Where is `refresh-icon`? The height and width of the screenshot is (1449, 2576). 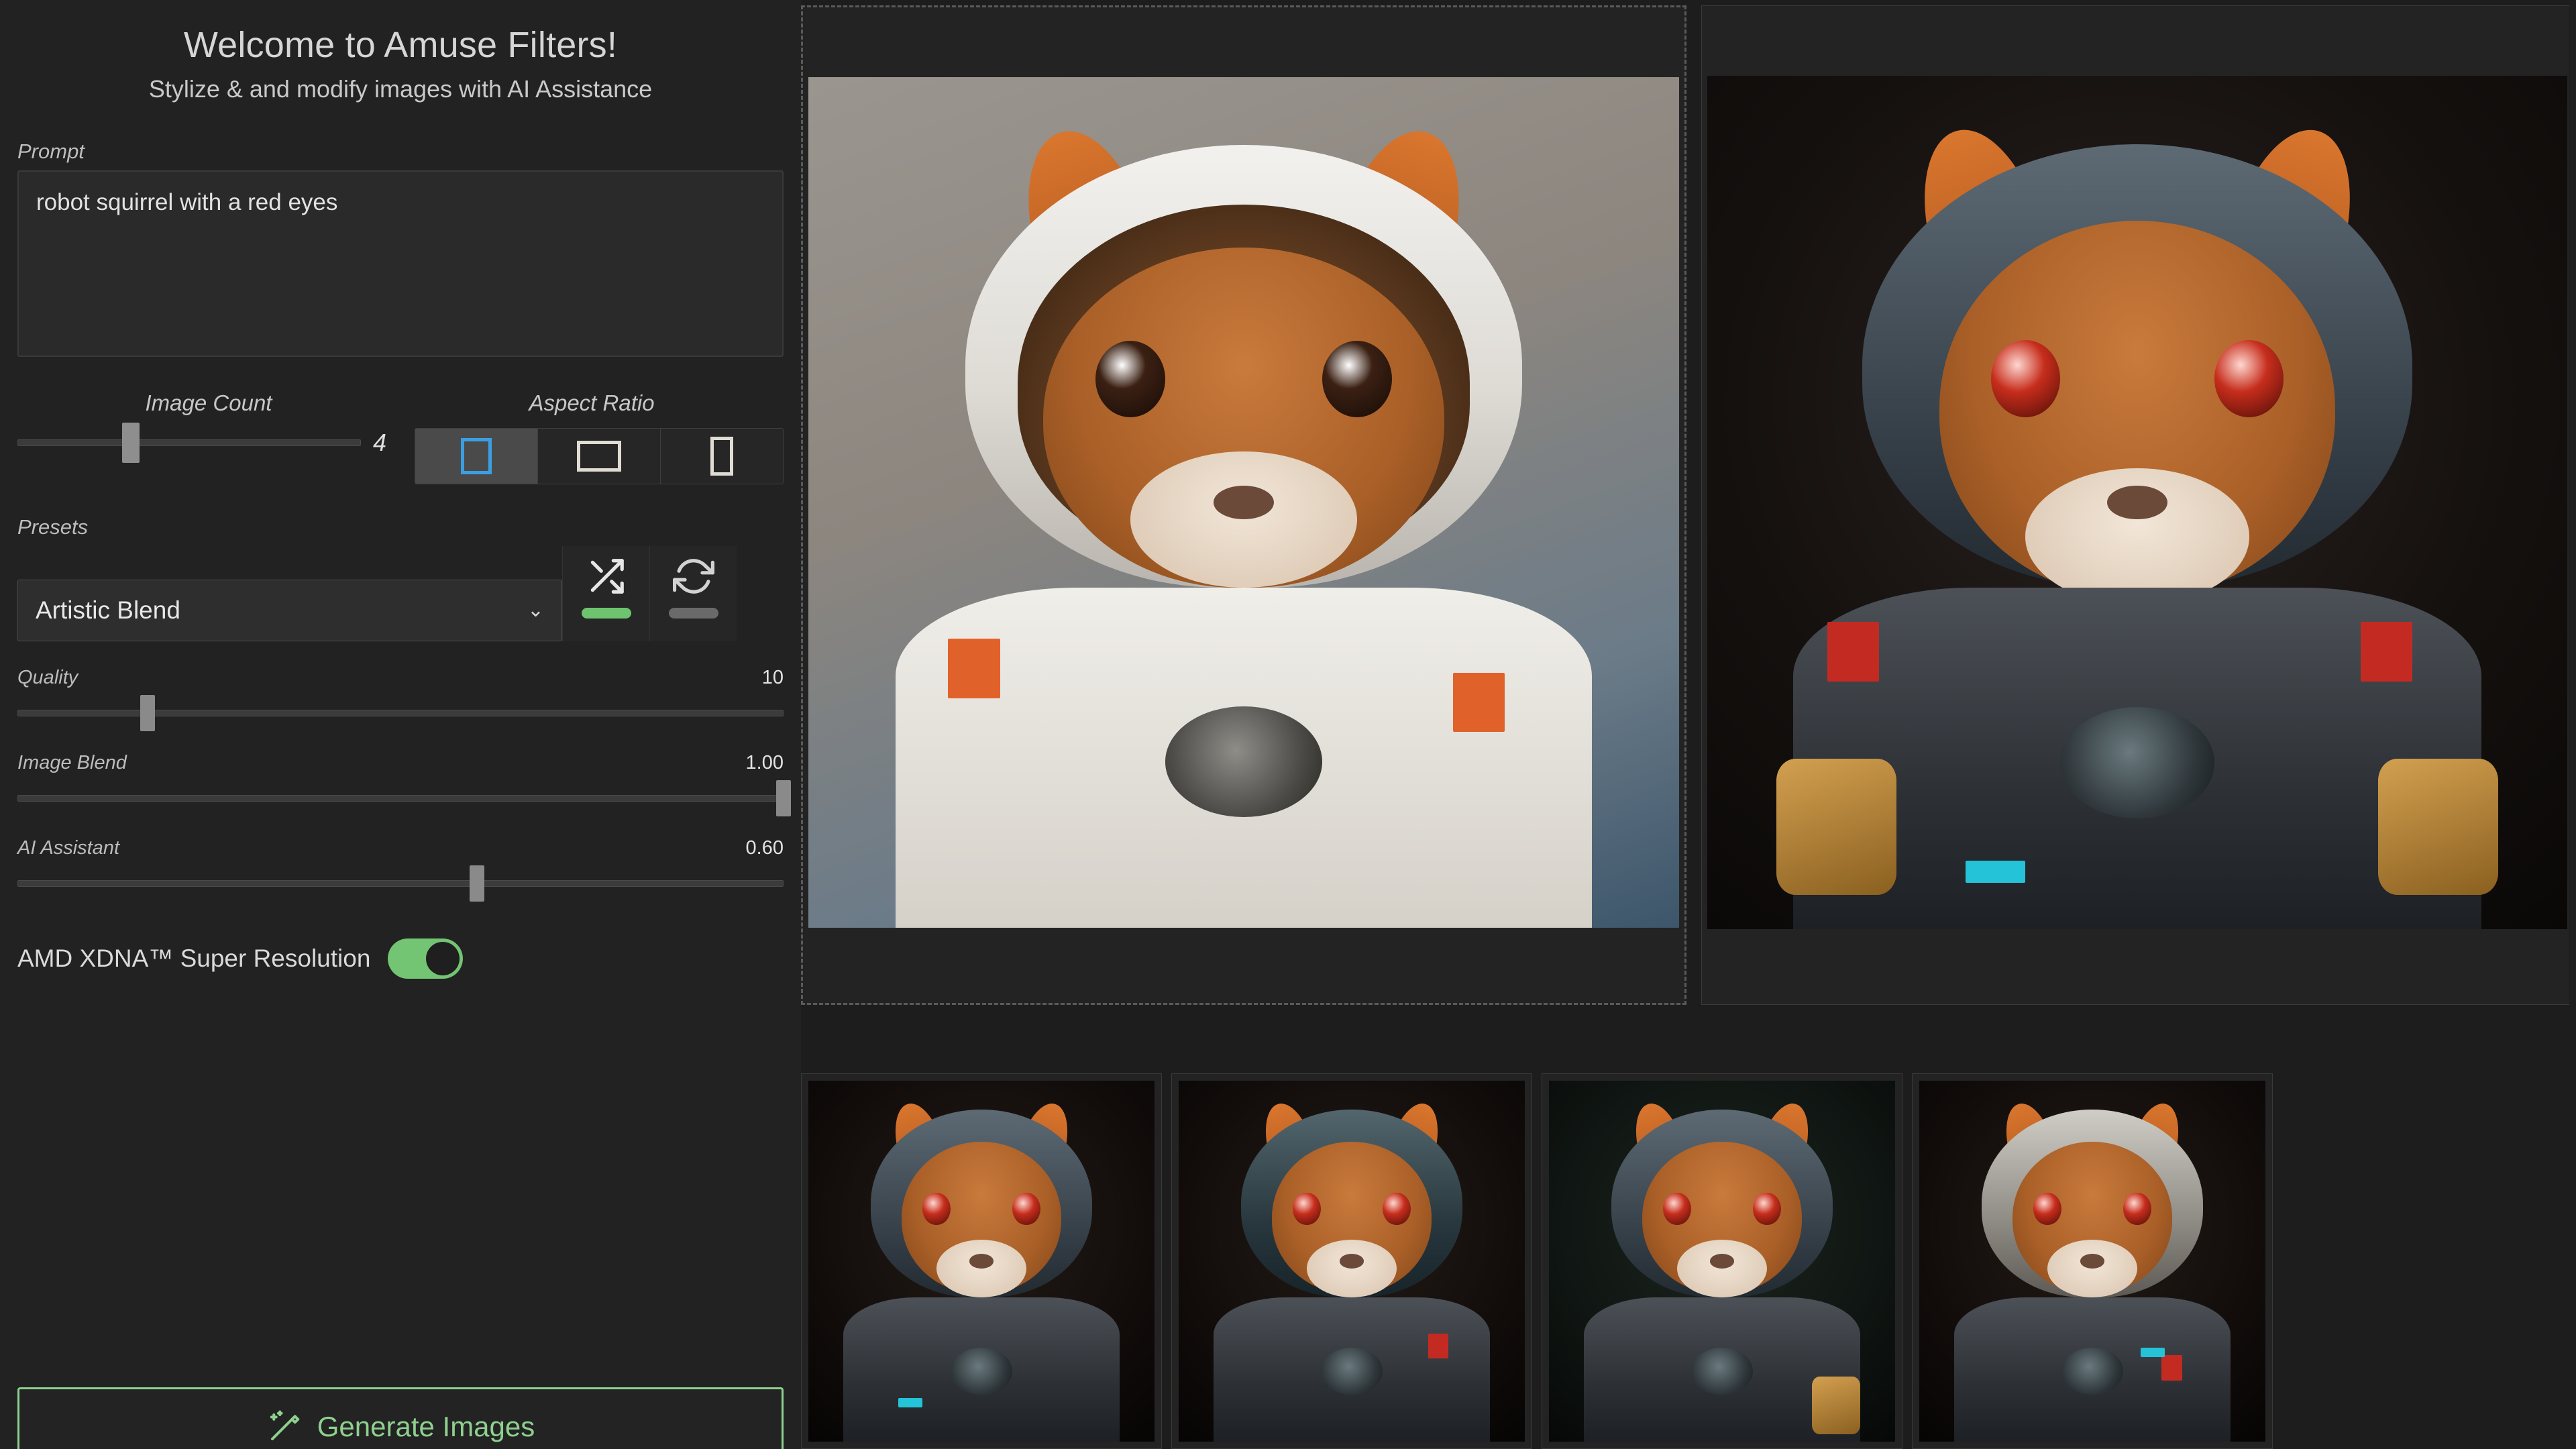
refresh-icon is located at coordinates (693, 576).